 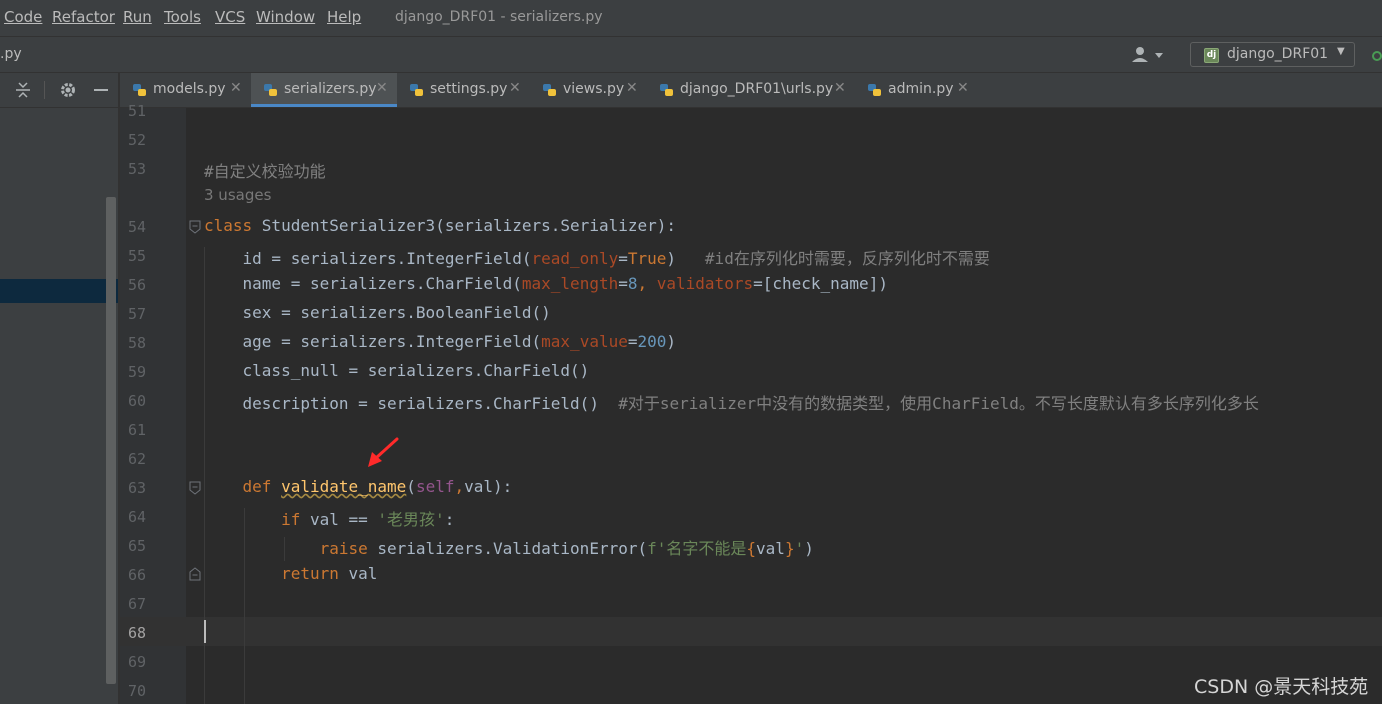 I want to click on menu-code: Code, so click(x=23, y=17).